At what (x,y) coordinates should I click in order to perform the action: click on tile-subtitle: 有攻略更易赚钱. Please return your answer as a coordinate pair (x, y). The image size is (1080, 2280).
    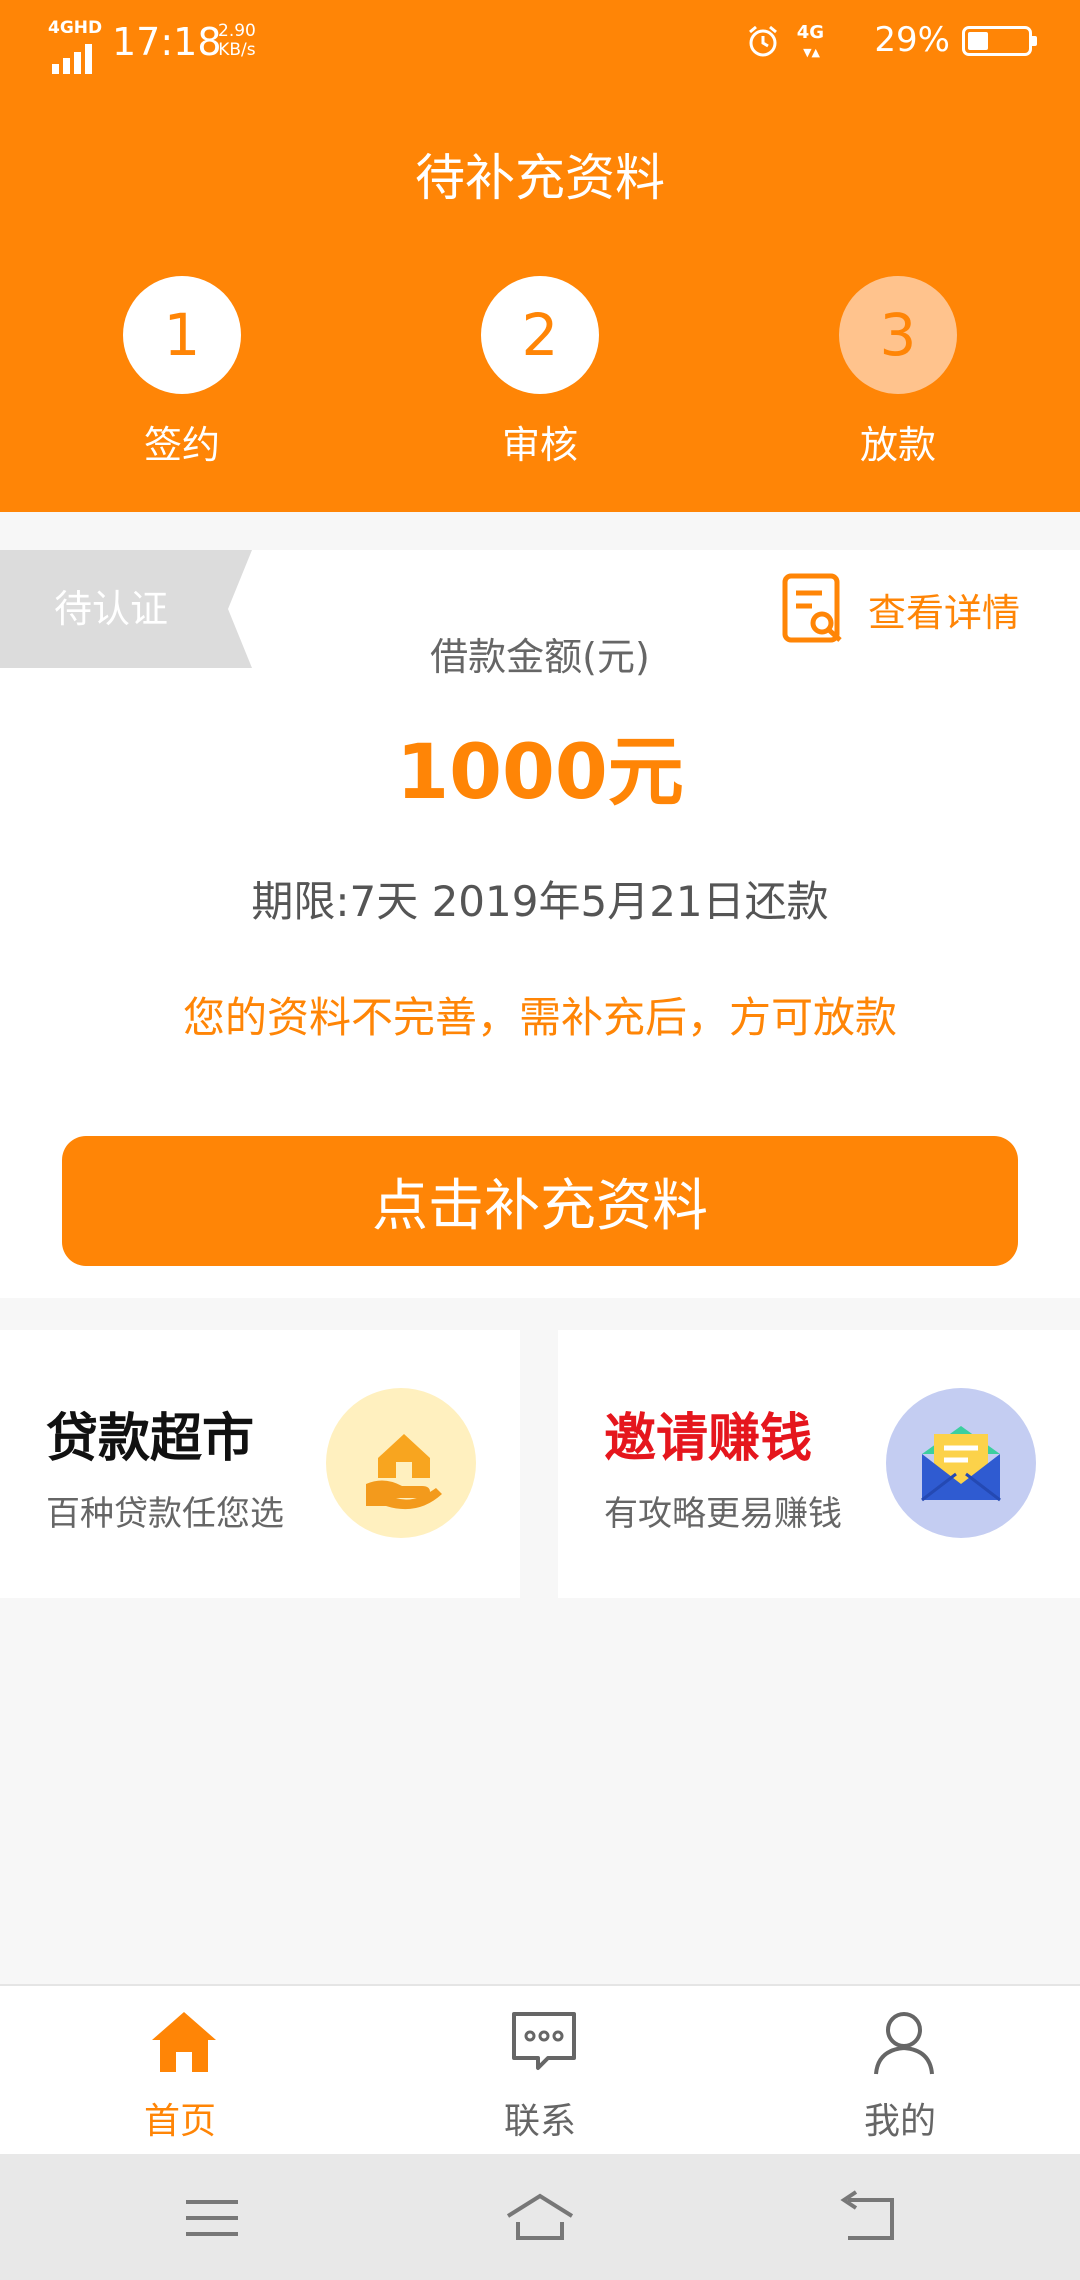
    Looking at the image, I should click on (723, 1514).